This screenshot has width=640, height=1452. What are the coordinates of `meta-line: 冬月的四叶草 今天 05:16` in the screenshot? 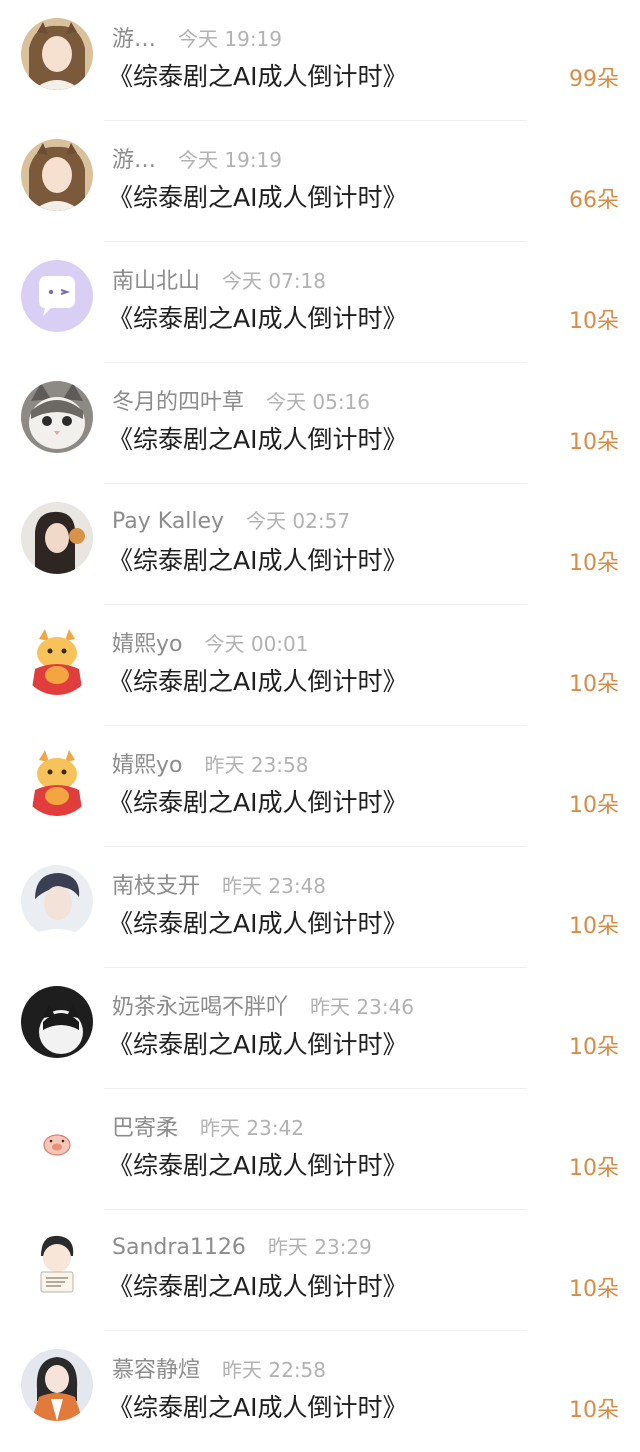 It's located at (241, 399).